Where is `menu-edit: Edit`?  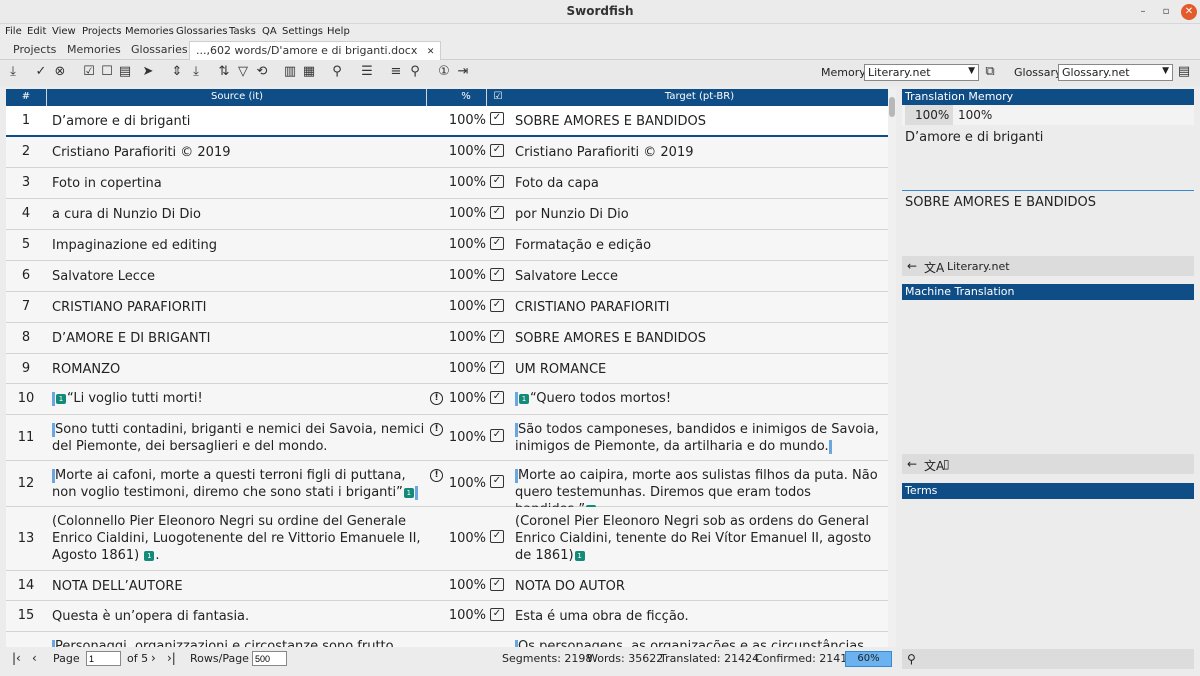 menu-edit: Edit is located at coordinates (36, 31).